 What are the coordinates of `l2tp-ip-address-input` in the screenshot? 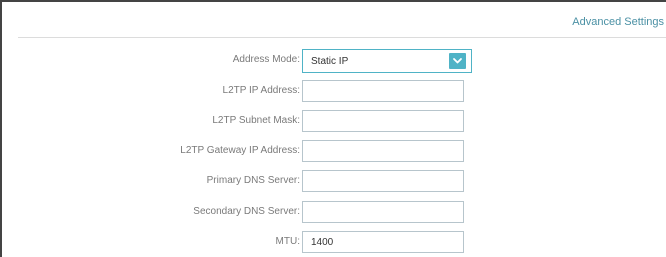 It's located at (383, 91).